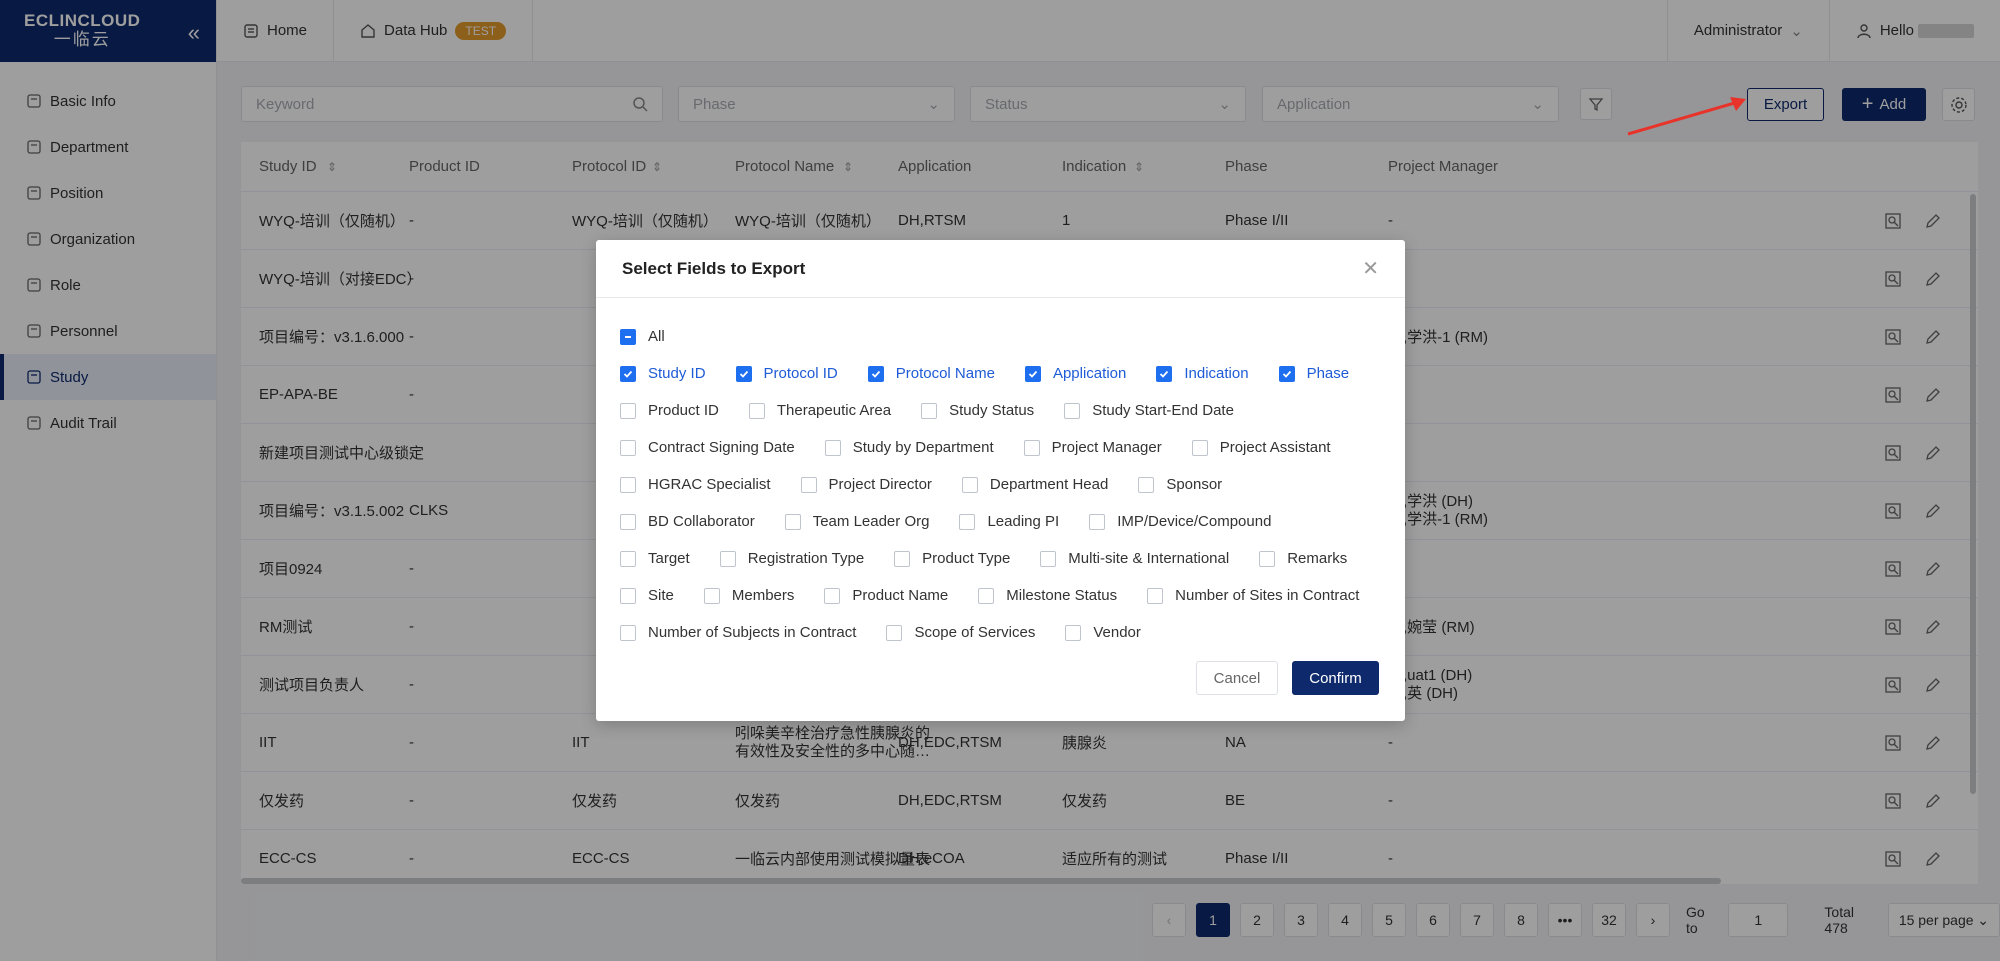 The height and width of the screenshot is (961, 2000). I want to click on checkbox-label: Target, so click(669, 558).